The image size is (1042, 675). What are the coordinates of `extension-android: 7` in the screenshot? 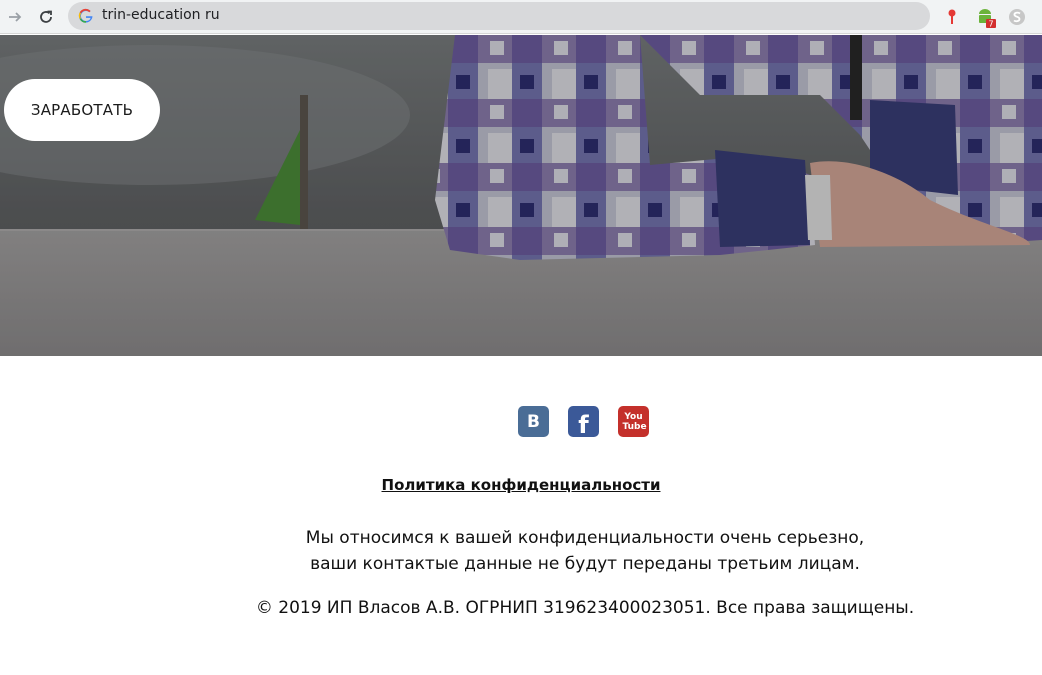 It's located at (985, 18).